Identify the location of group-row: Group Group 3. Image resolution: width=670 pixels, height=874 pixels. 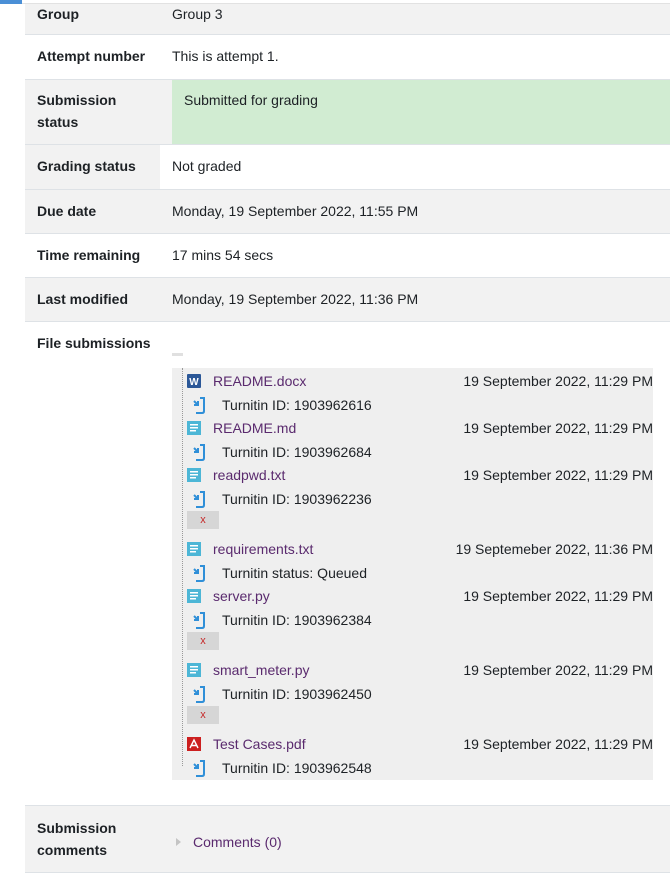
(347, 19).